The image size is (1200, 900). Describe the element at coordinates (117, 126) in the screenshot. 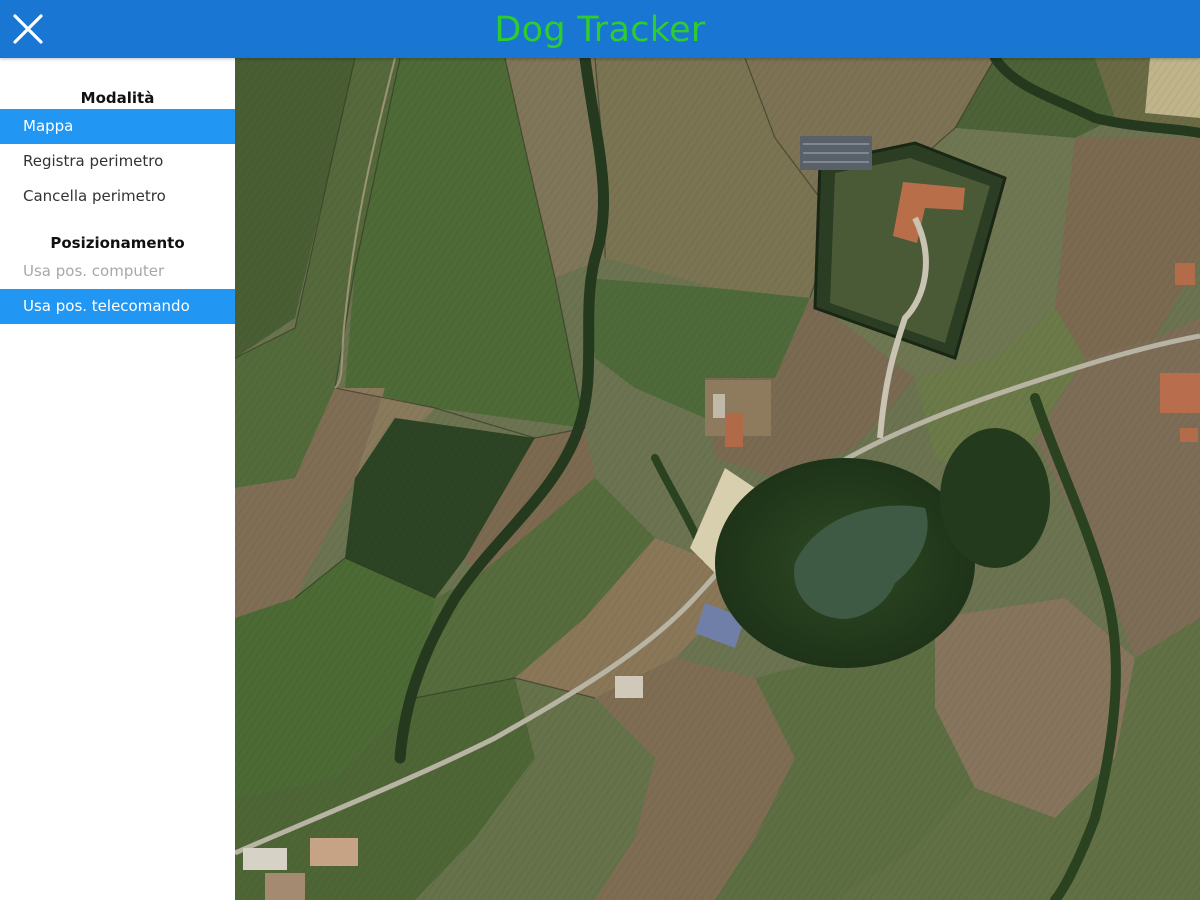

I see `menu-item-mappa: Mappa` at that location.